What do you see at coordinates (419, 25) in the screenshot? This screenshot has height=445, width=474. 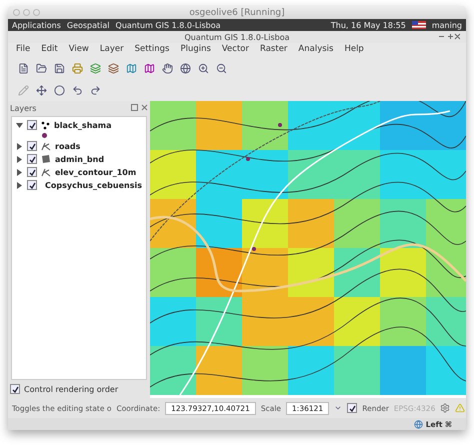 I see `flag-icon` at bounding box center [419, 25].